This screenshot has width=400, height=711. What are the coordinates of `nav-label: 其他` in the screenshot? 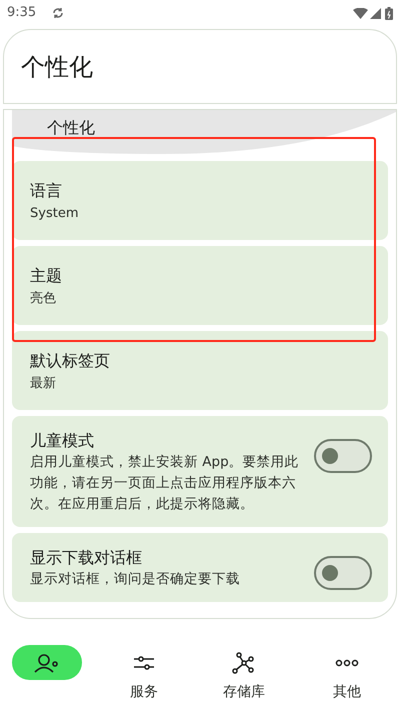 It's located at (347, 692).